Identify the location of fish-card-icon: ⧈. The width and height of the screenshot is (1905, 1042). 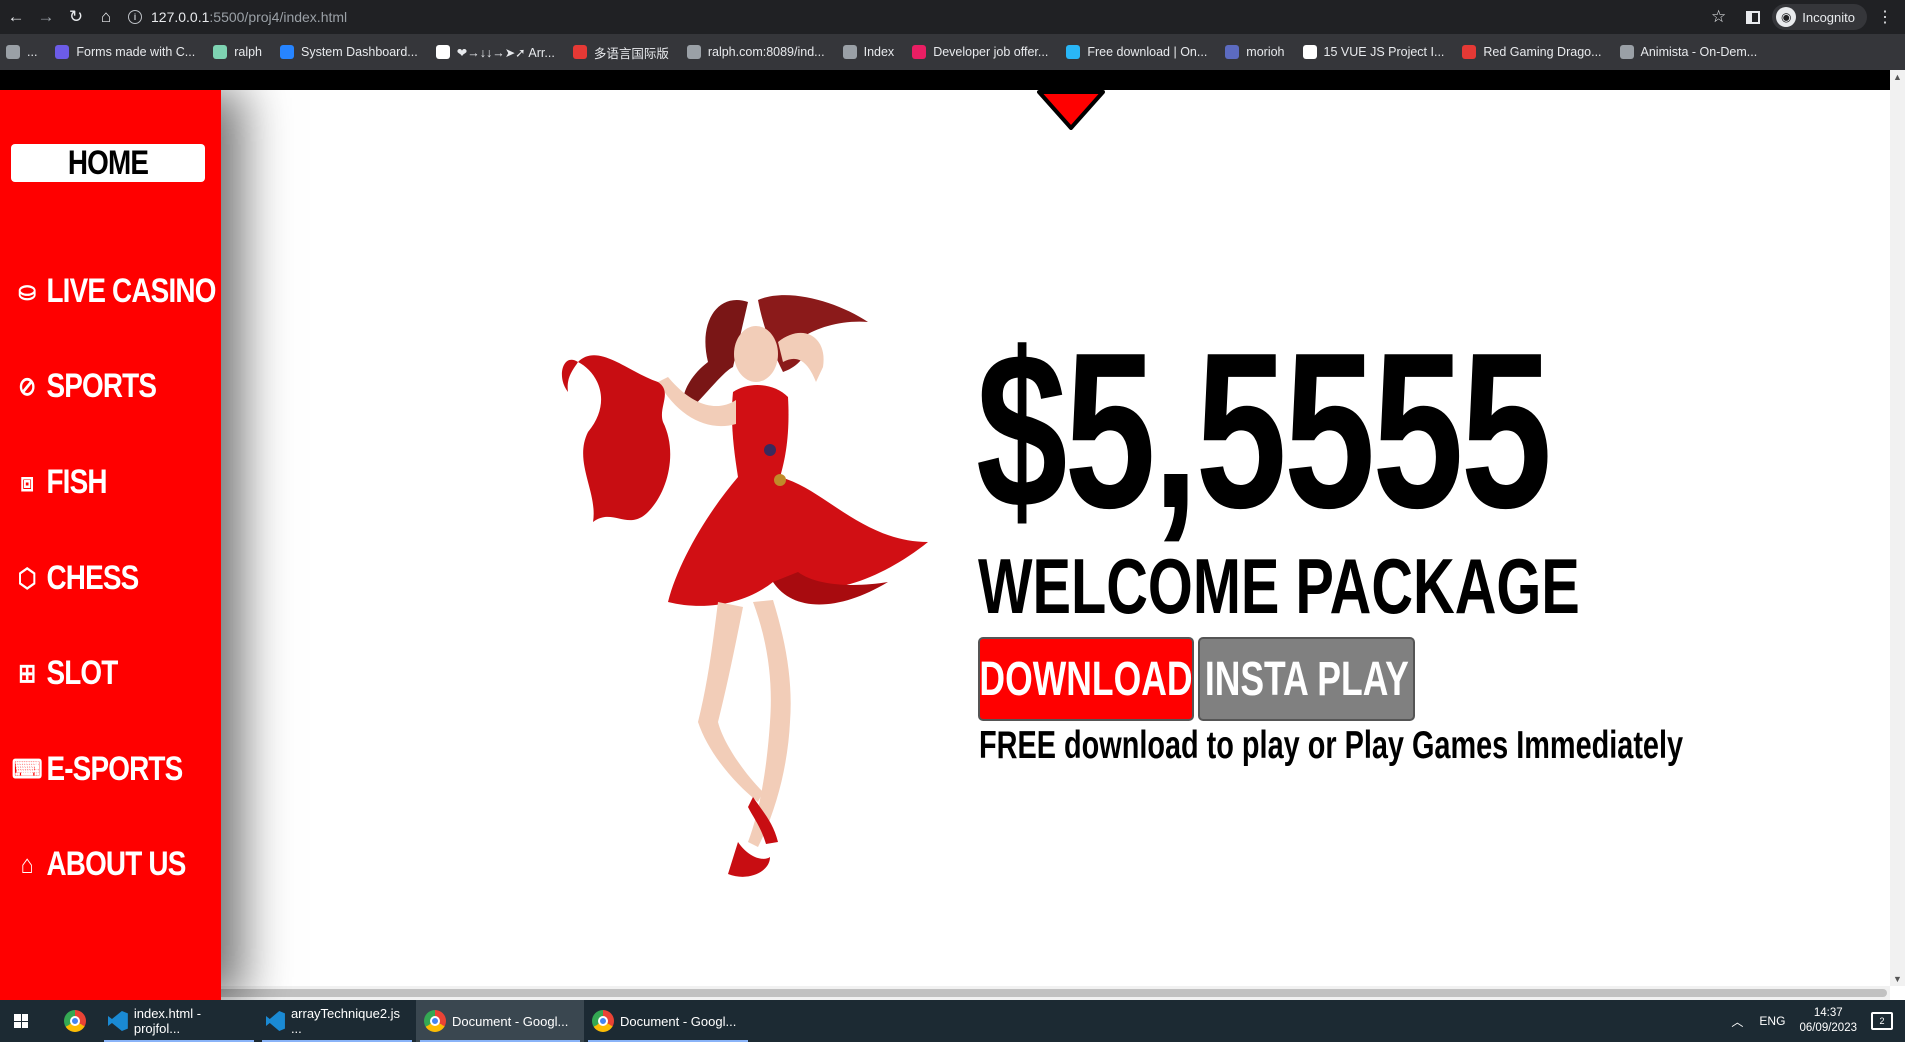
(27, 481).